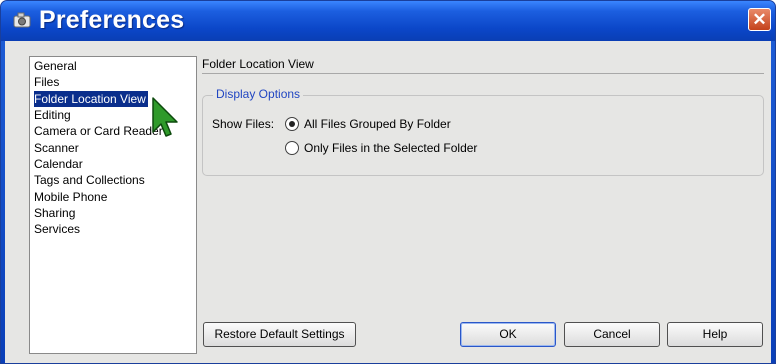 This screenshot has width=776, height=364. I want to click on radio-all-files-grouped, so click(292, 124).